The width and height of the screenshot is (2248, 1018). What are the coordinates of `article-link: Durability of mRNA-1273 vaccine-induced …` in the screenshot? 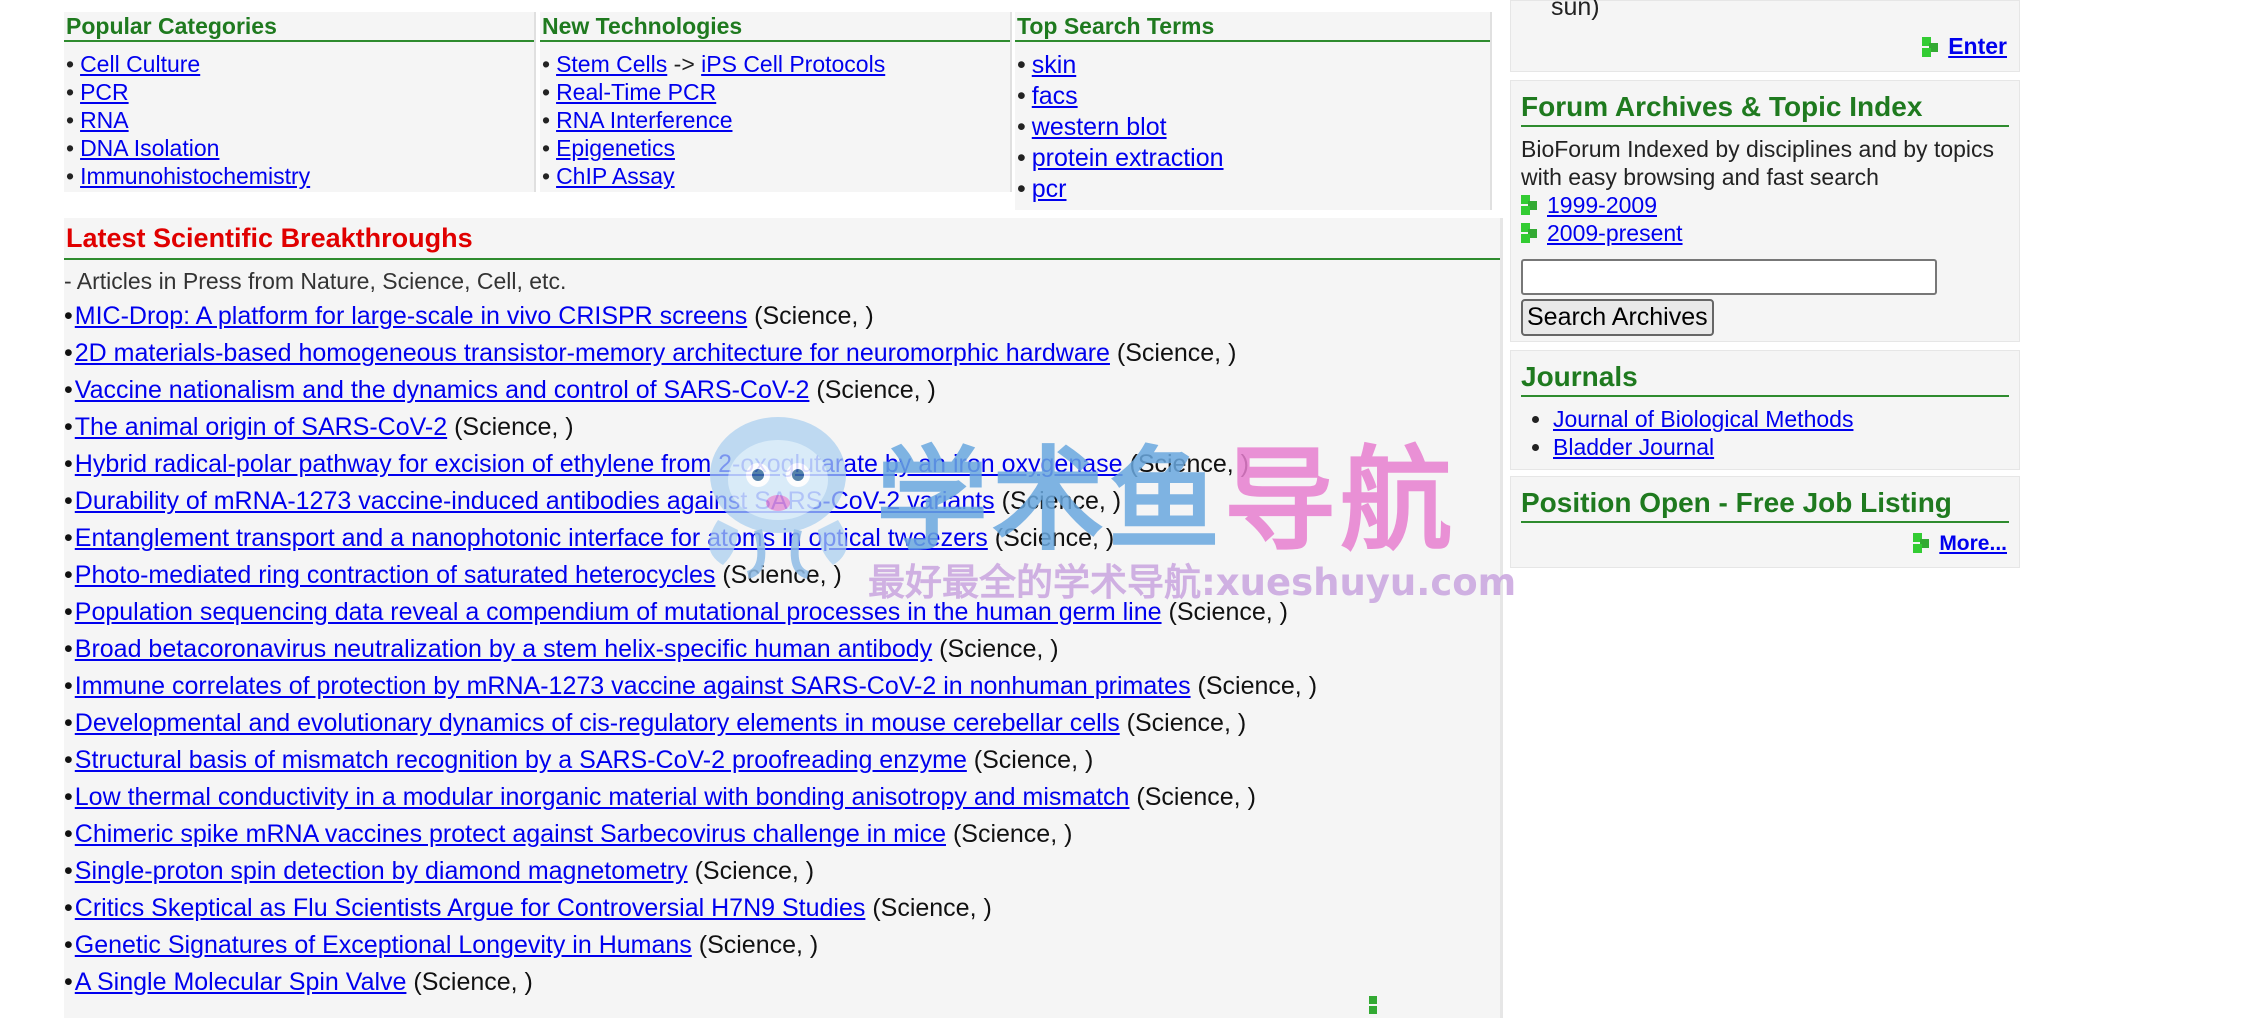 It's located at (535, 501).